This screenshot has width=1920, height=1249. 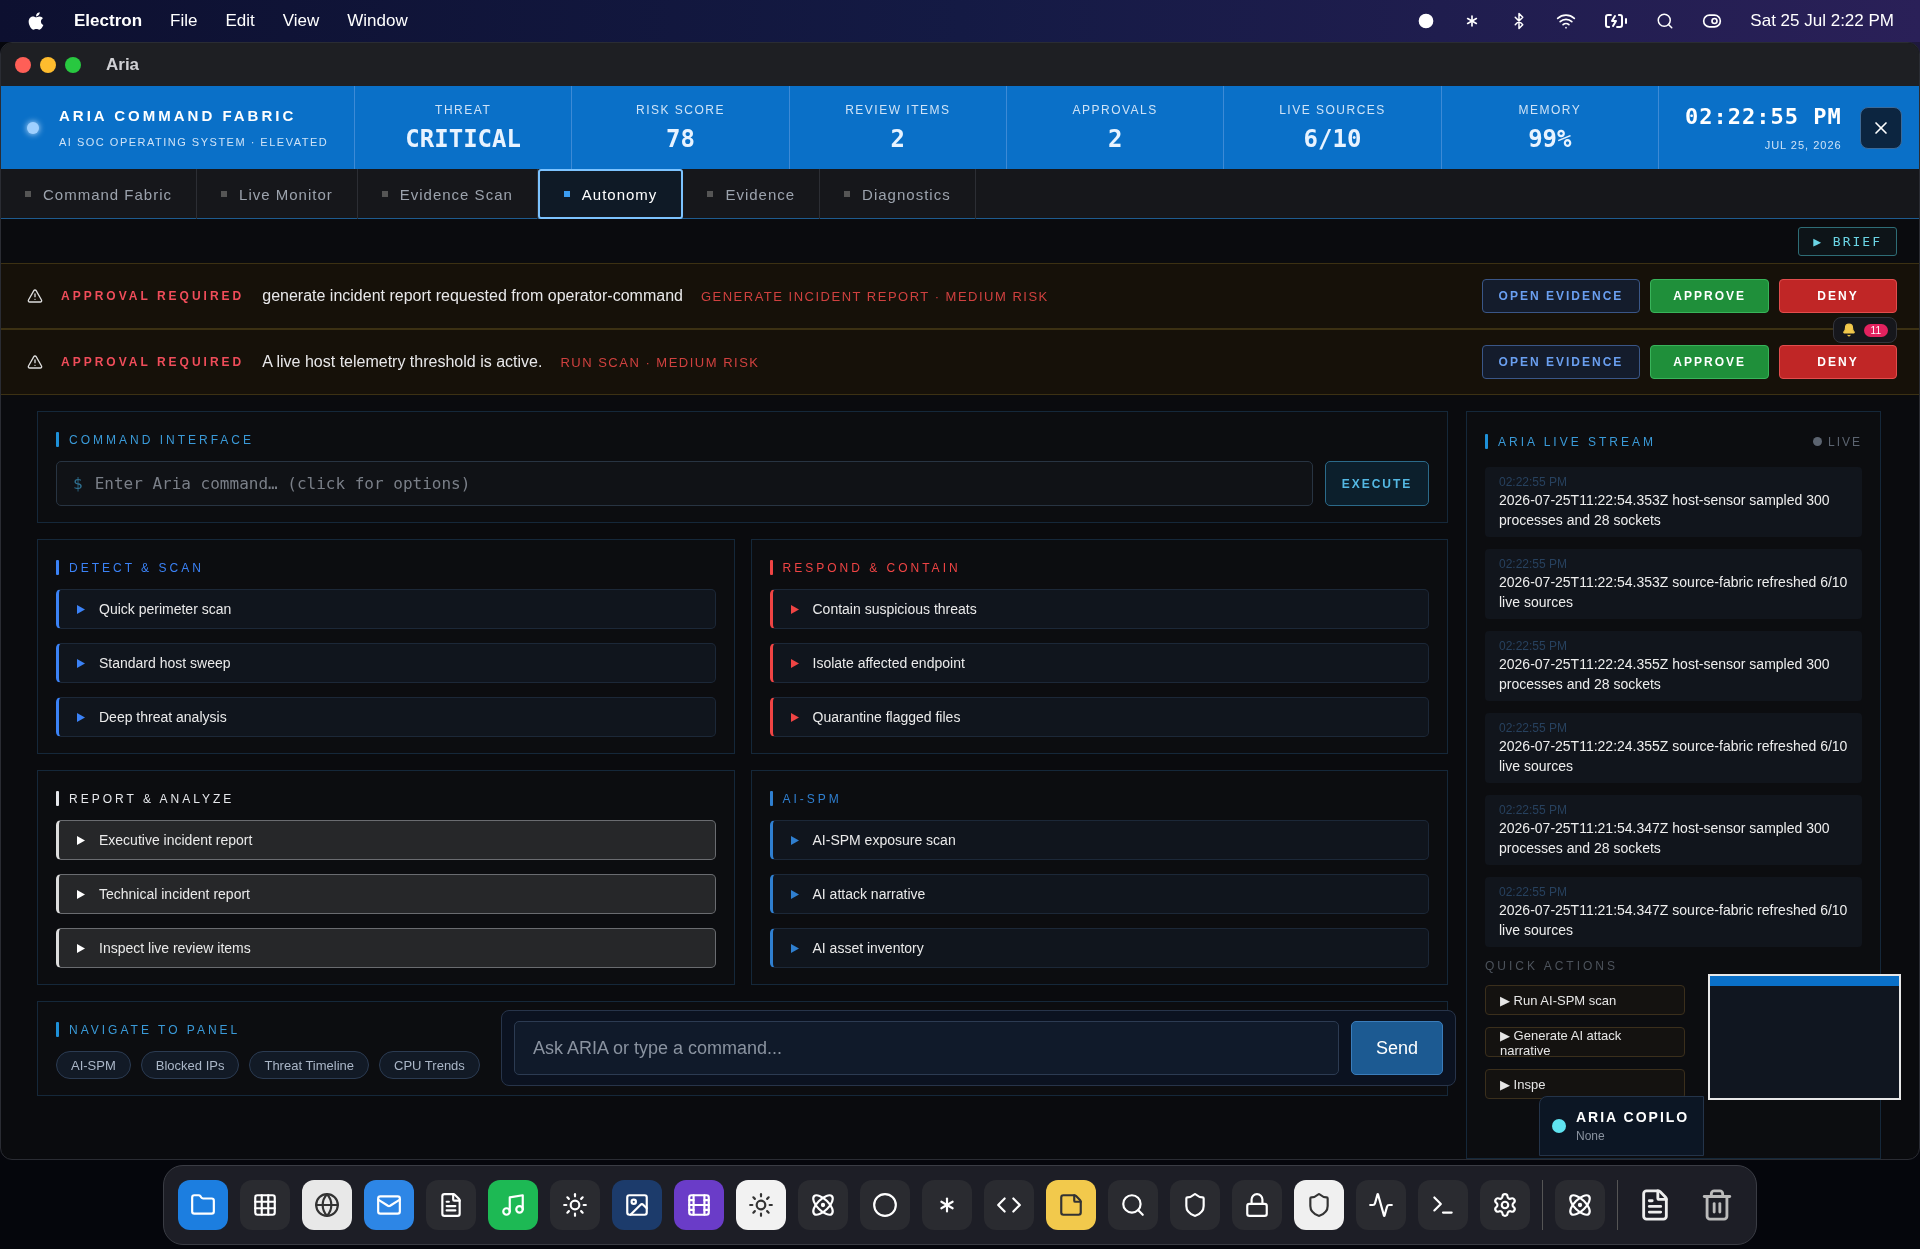 I want to click on action-item: AI attack narrative, so click(x=1099, y=894).